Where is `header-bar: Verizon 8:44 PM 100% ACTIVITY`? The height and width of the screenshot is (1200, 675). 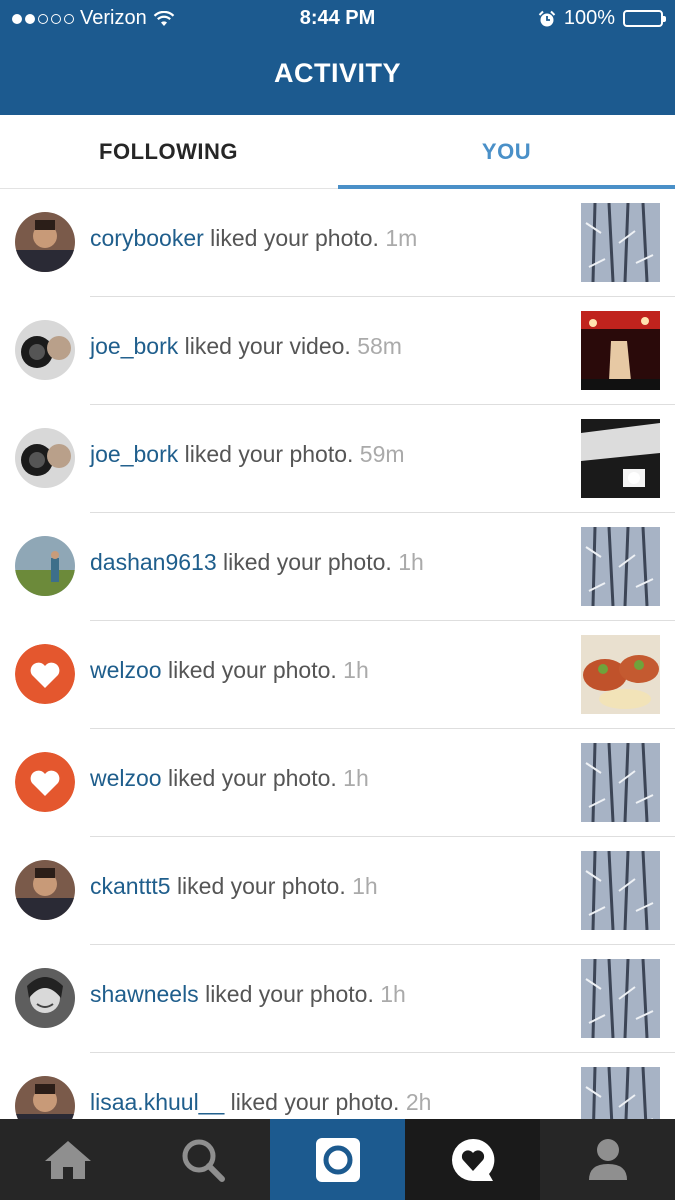
header-bar: Verizon 8:44 PM 100% ACTIVITY is located at coordinates (337, 57).